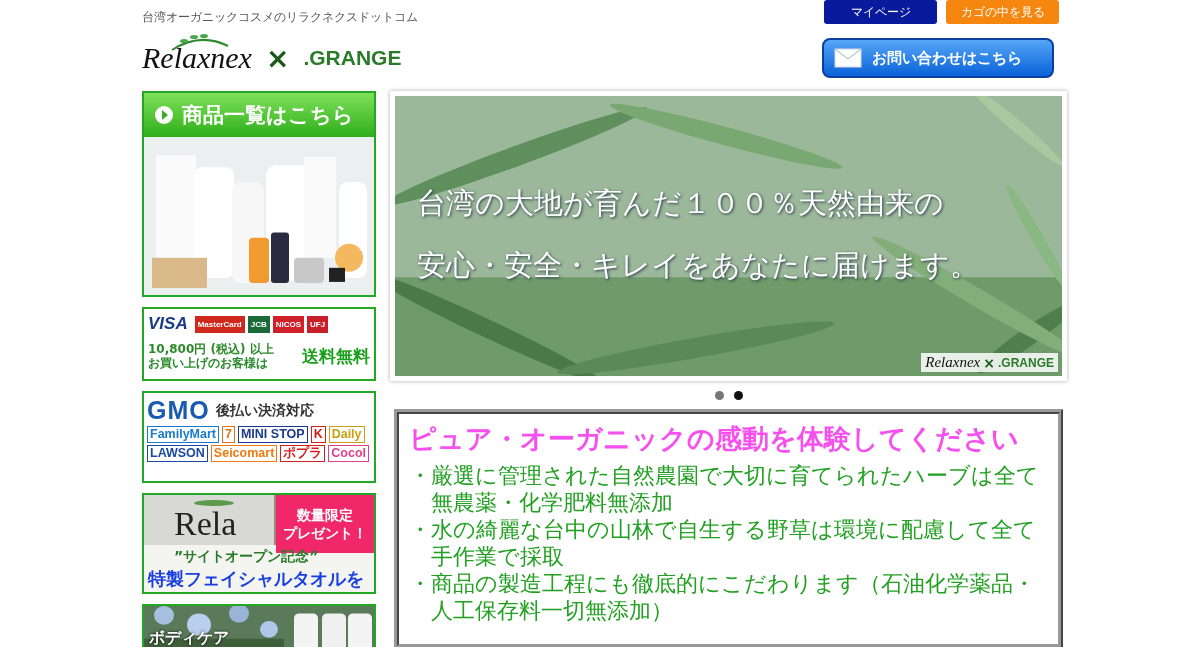 This screenshot has height=647, width=1200. What do you see at coordinates (288, 324) in the screenshot?
I see `card-logo: NICOS` at bounding box center [288, 324].